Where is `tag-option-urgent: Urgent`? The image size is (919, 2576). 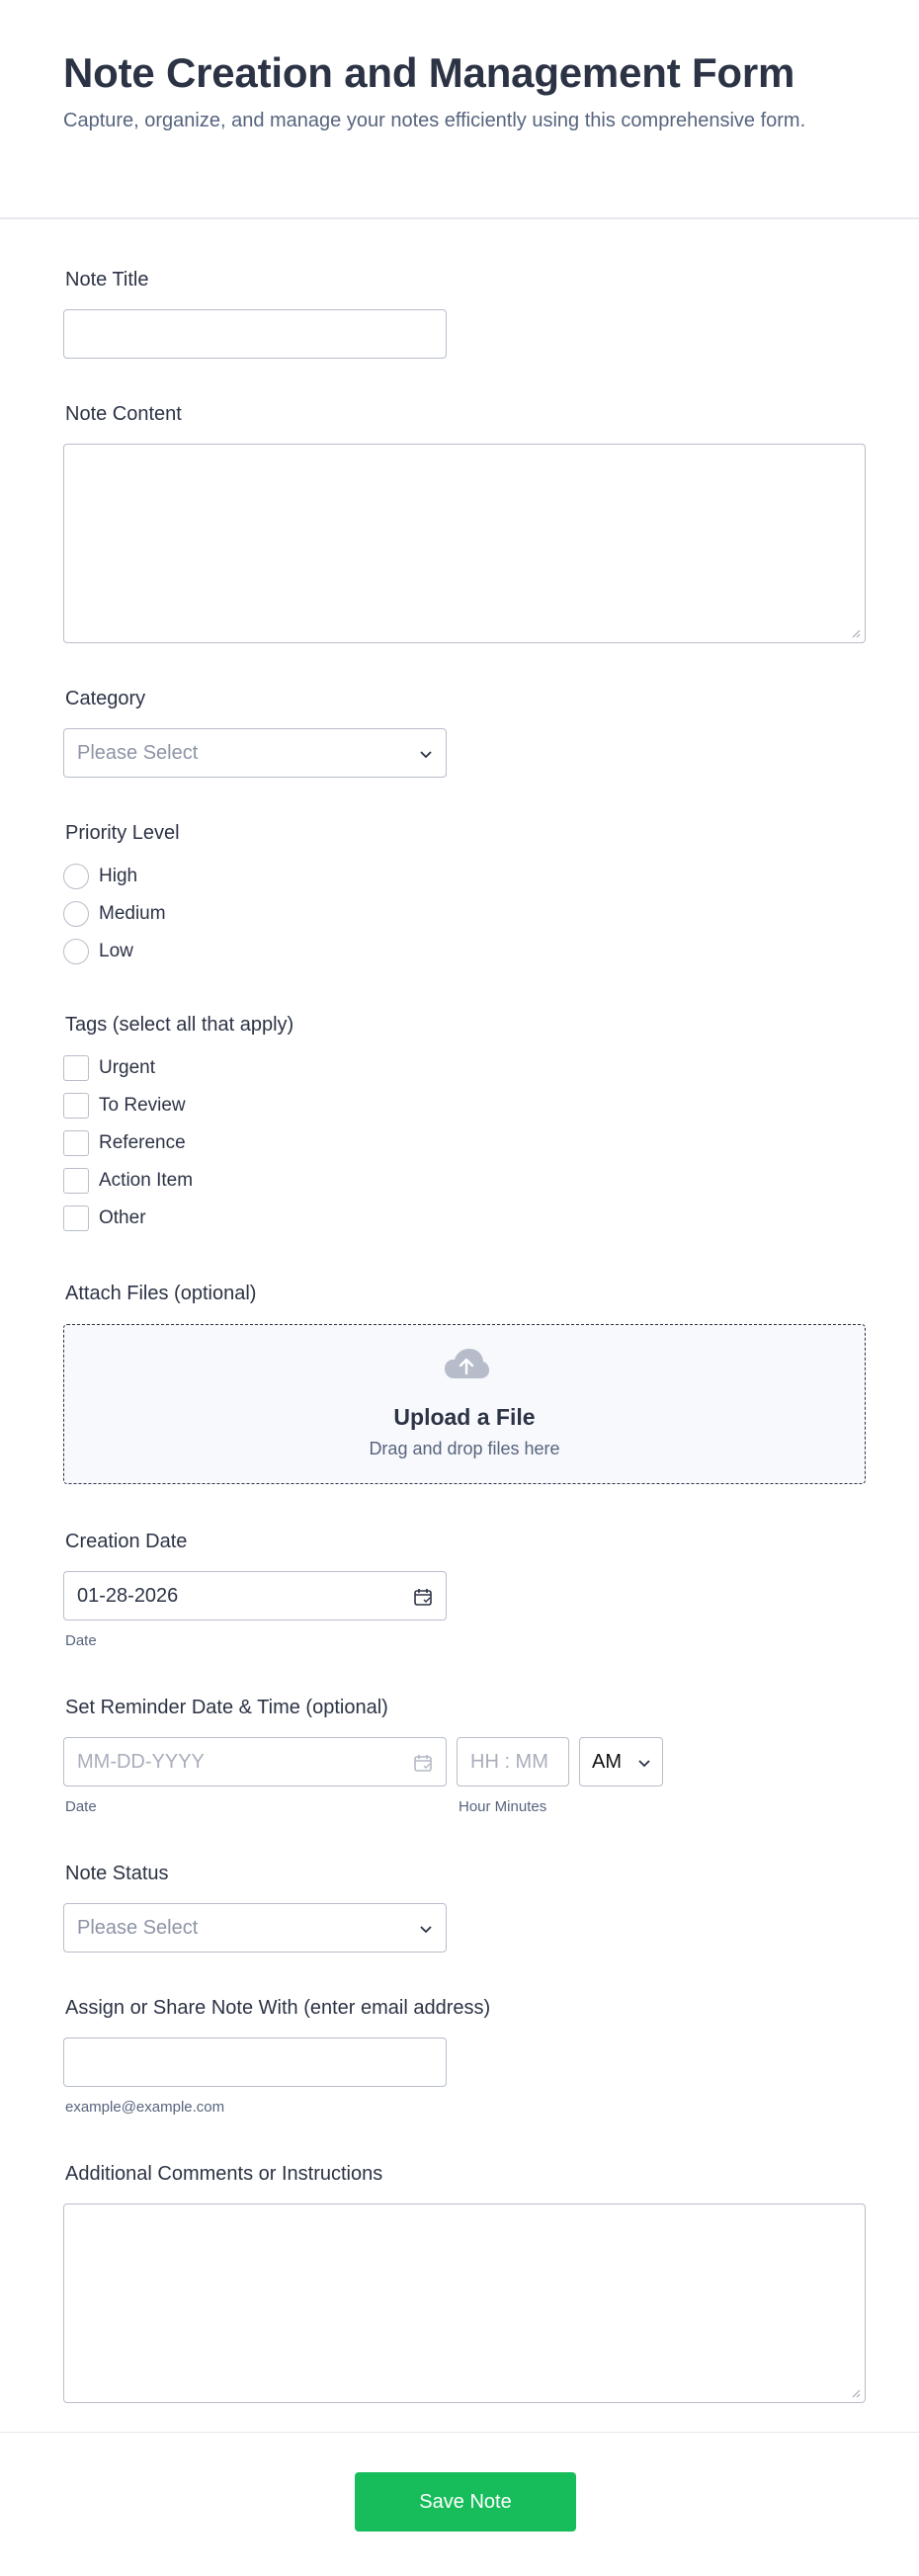 tag-option-urgent: Urgent is located at coordinates (109, 1068).